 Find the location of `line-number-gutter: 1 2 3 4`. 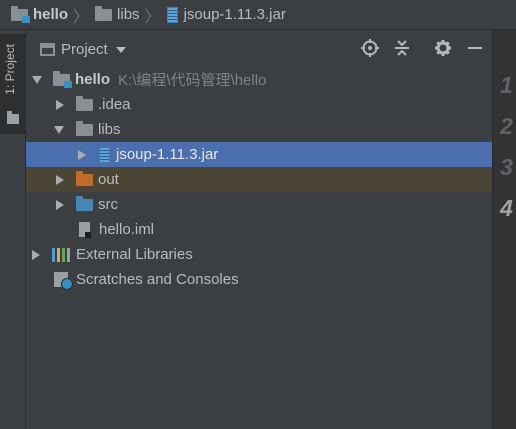

line-number-gutter: 1 2 3 4 is located at coordinates (504, 229).